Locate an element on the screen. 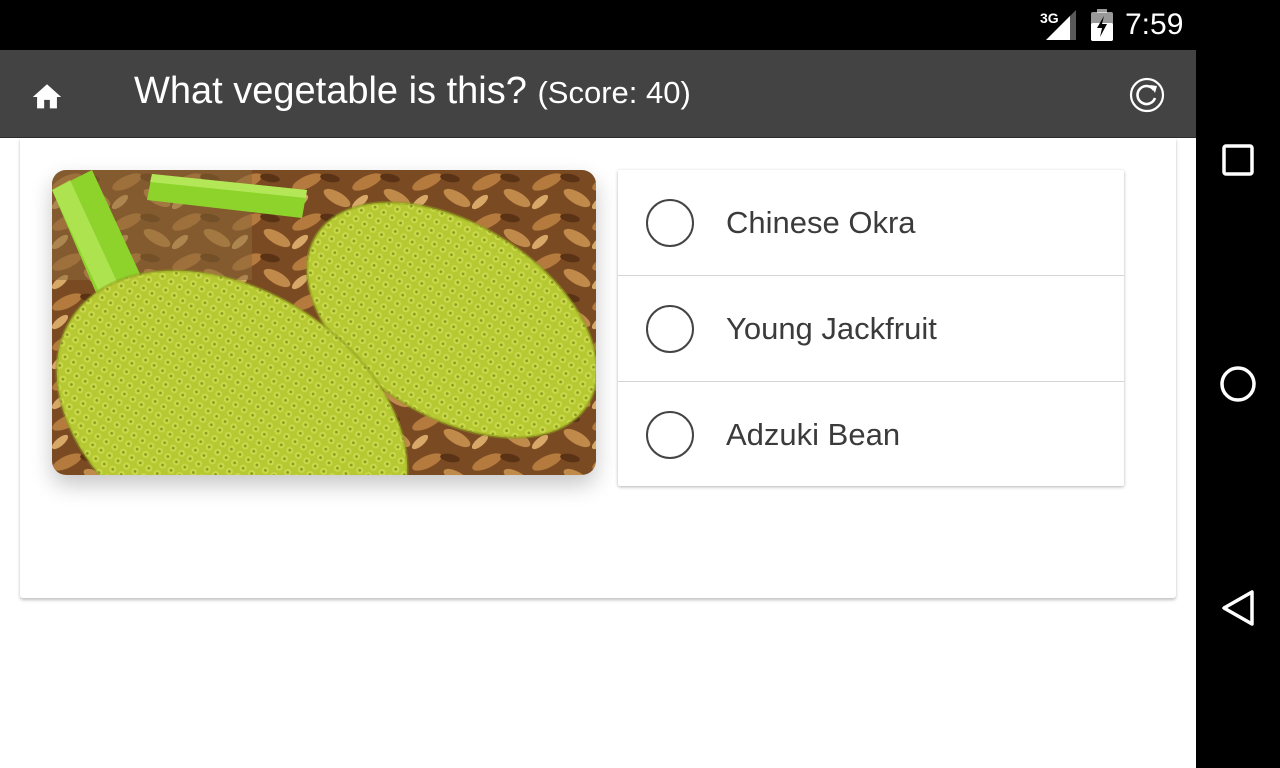  question-text: What vegetable is this? is located at coordinates (330, 91).